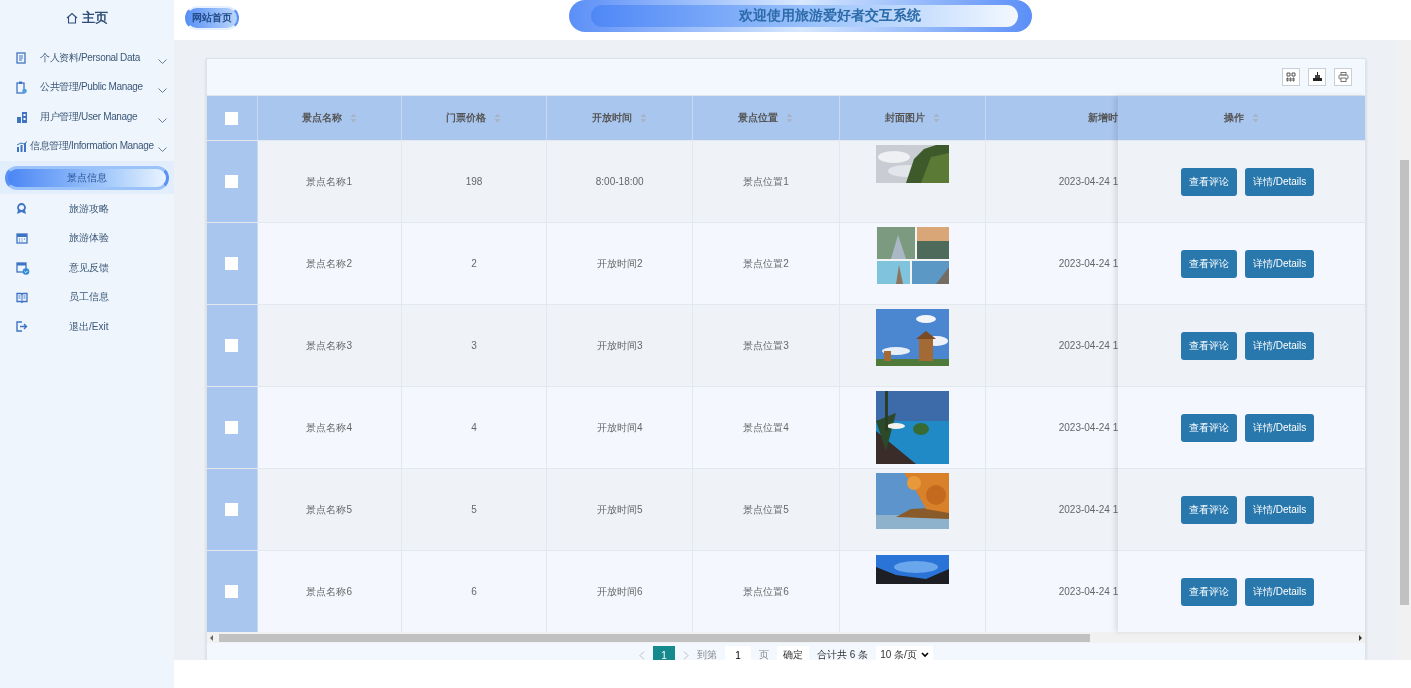 The width and height of the screenshot is (1411, 688). Describe the element at coordinates (90, 57) in the screenshot. I see `menu-label: 个人资料/Personal Data` at that location.